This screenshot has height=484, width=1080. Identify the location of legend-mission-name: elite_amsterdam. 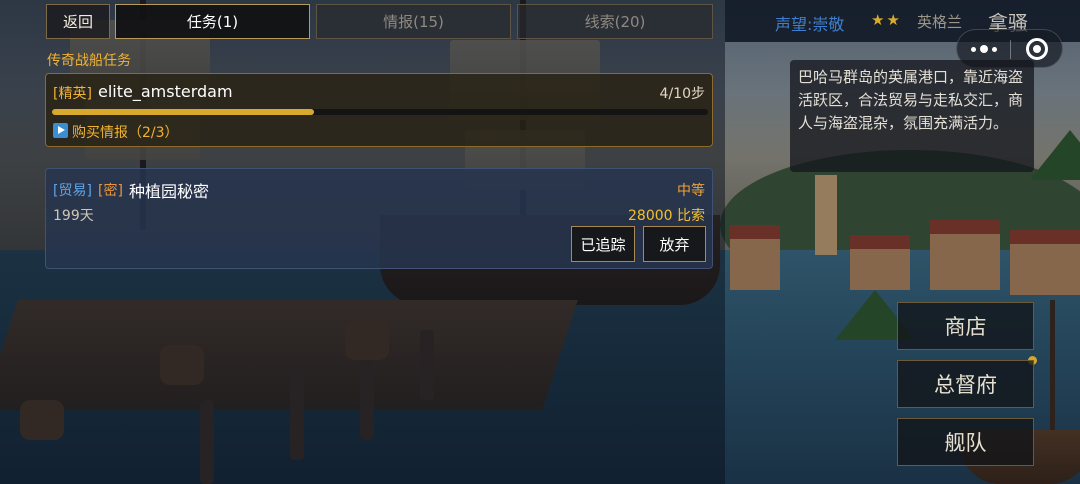
(165, 91).